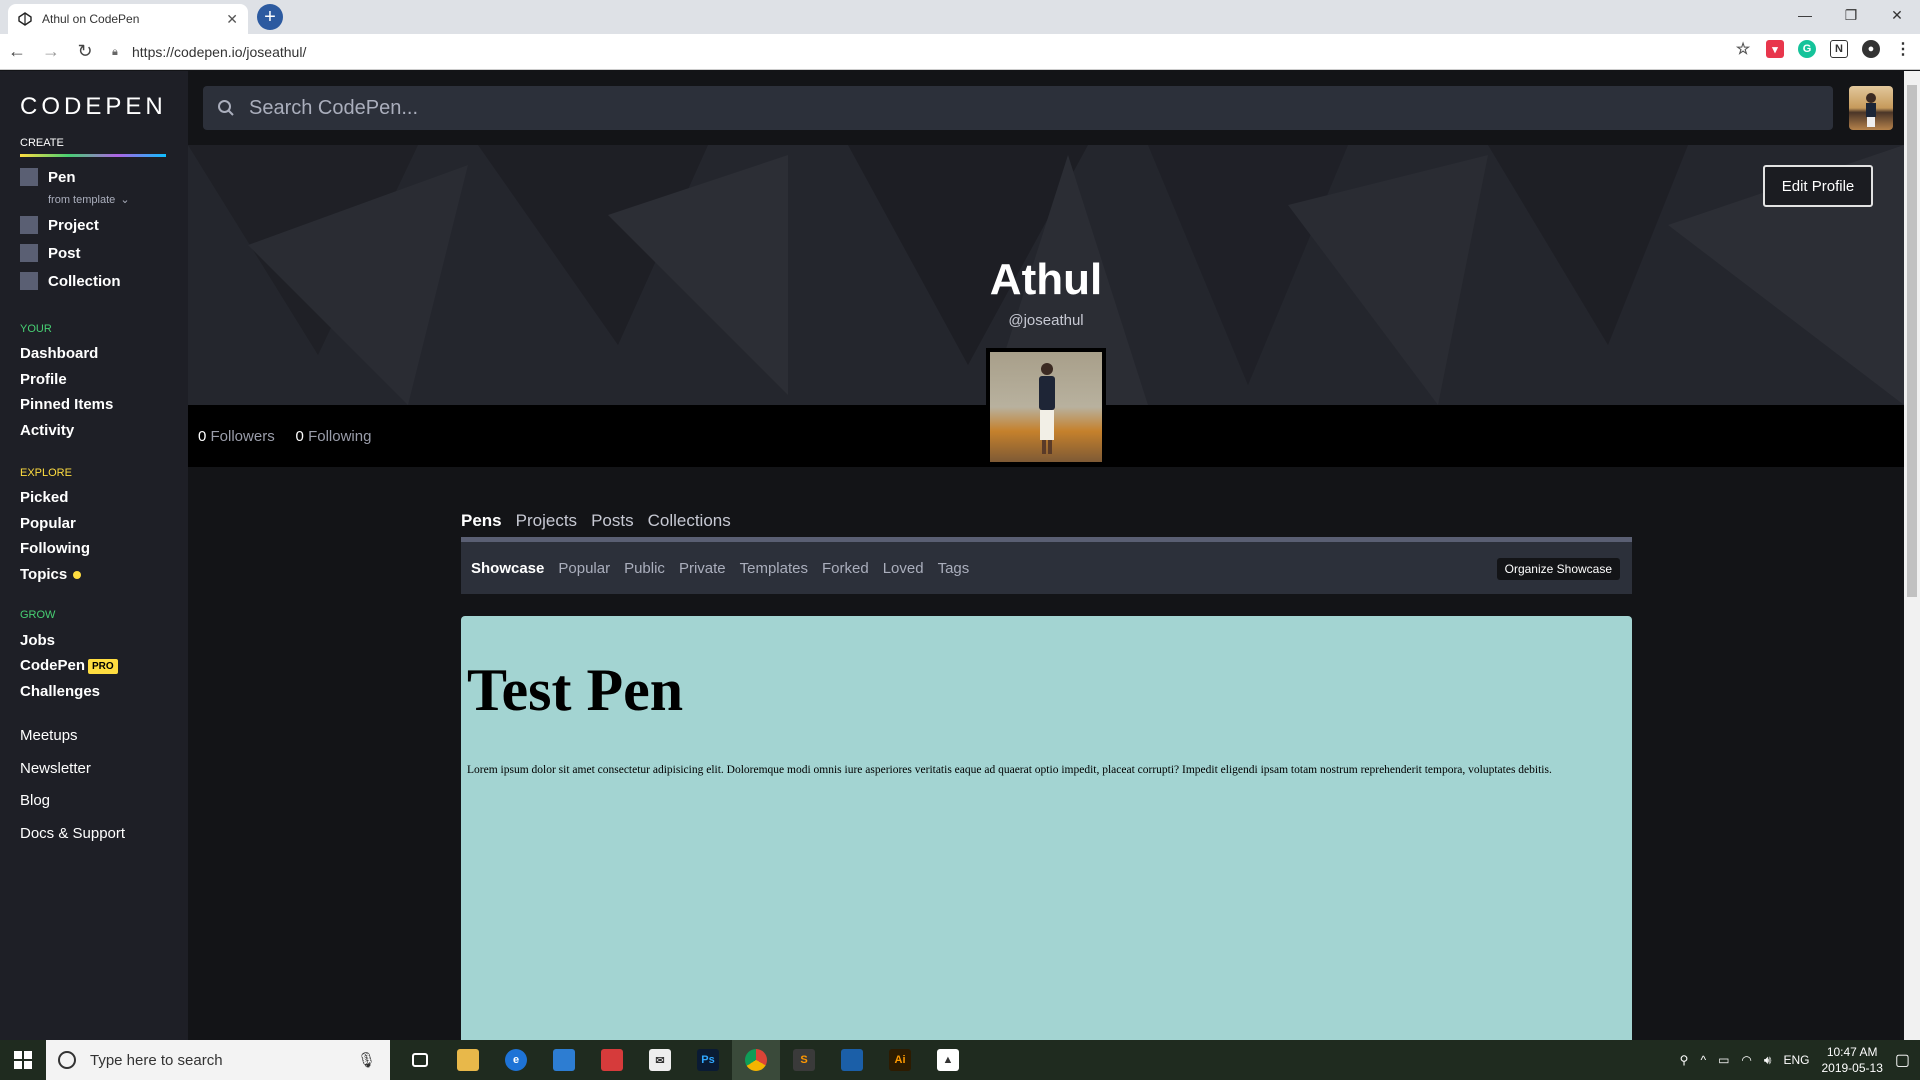 This screenshot has height=1080, width=1920. I want to click on create-collection-link: Collection, so click(70, 281).